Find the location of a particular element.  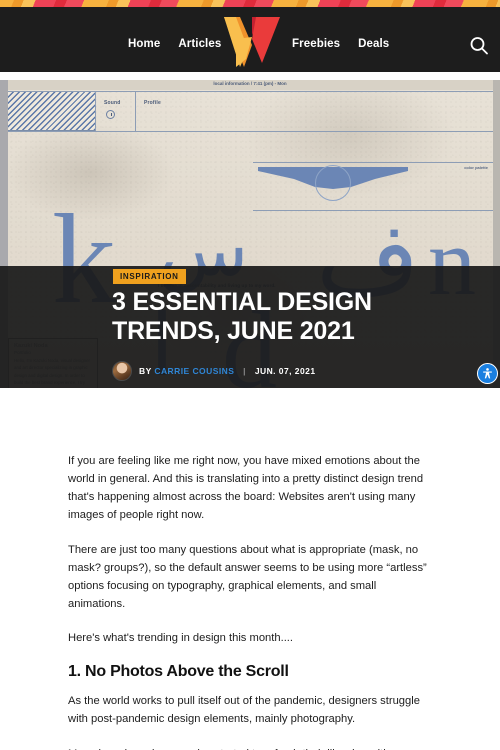

publish-date: JUN. 07, 2021 is located at coordinates (285, 371).